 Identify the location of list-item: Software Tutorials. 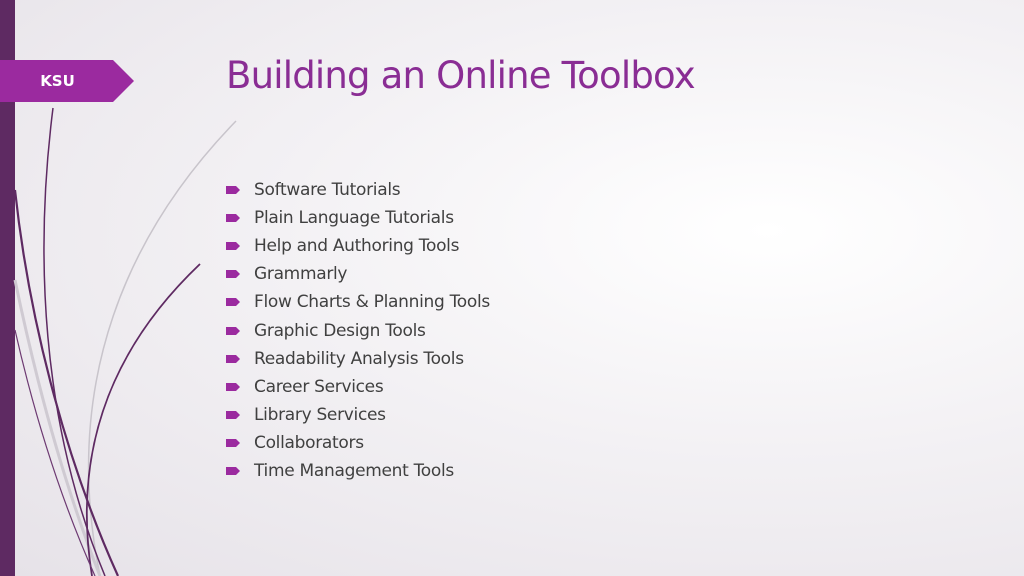
(358, 190).